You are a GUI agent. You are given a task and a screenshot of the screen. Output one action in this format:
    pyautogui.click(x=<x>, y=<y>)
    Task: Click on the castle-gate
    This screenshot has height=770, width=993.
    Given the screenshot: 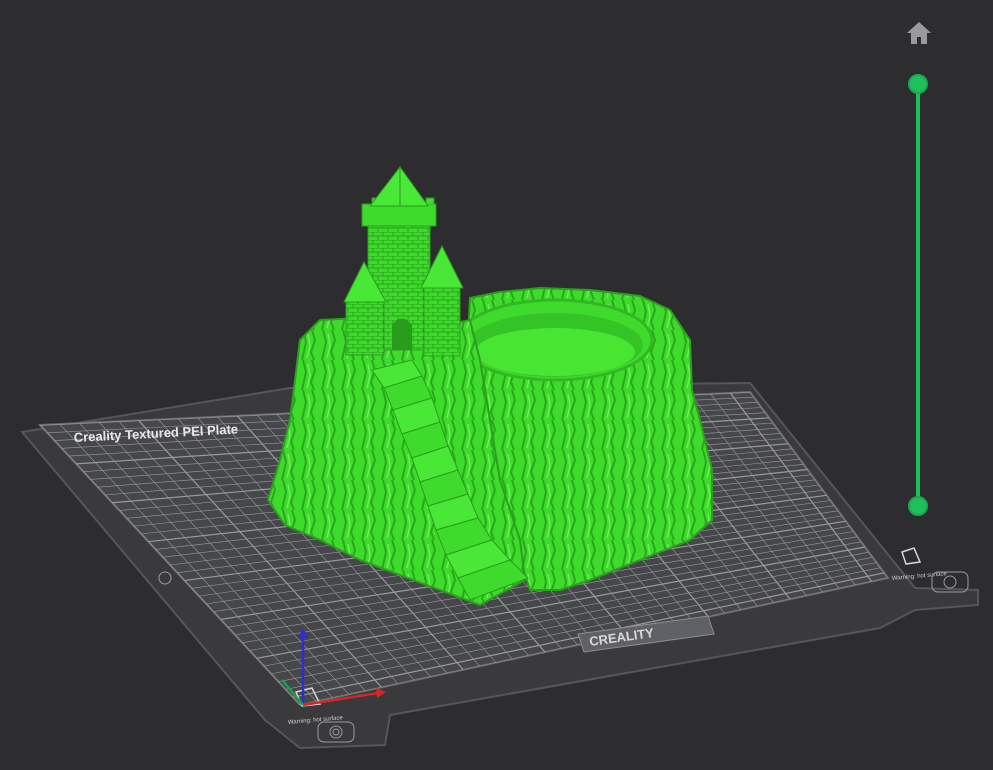 What is the action you would take?
    pyautogui.click(x=402, y=334)
    